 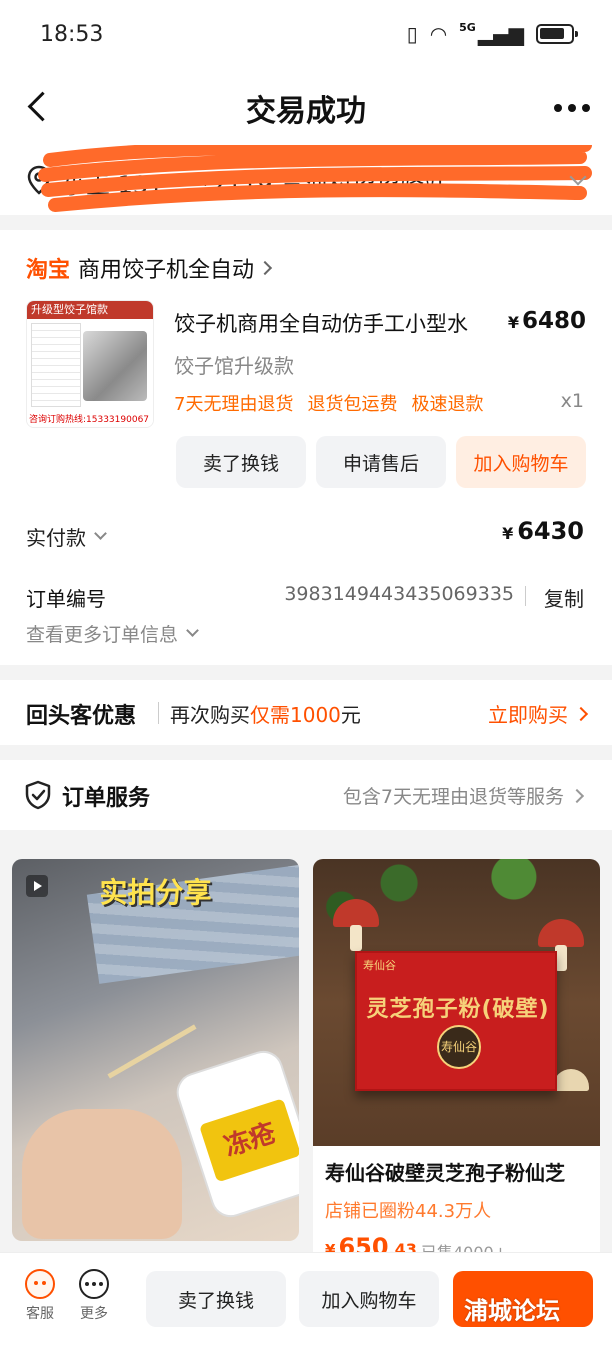 What do you see at coordinates (234, 404) in the screenshot?
I see `service-tag: 7天无理由退货` at bounding box center [234, 404].